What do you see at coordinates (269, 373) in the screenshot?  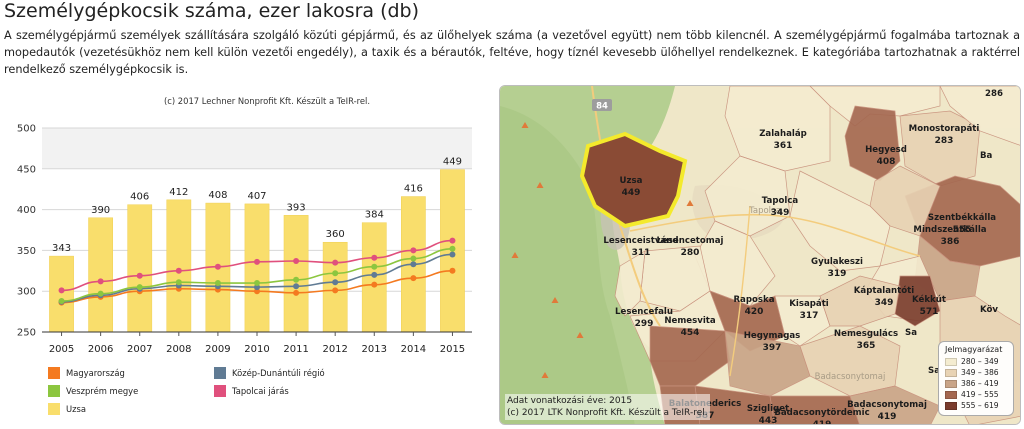 I see `legend-item: Közép-Dunántúli régió` at bounding box center [269, 373].